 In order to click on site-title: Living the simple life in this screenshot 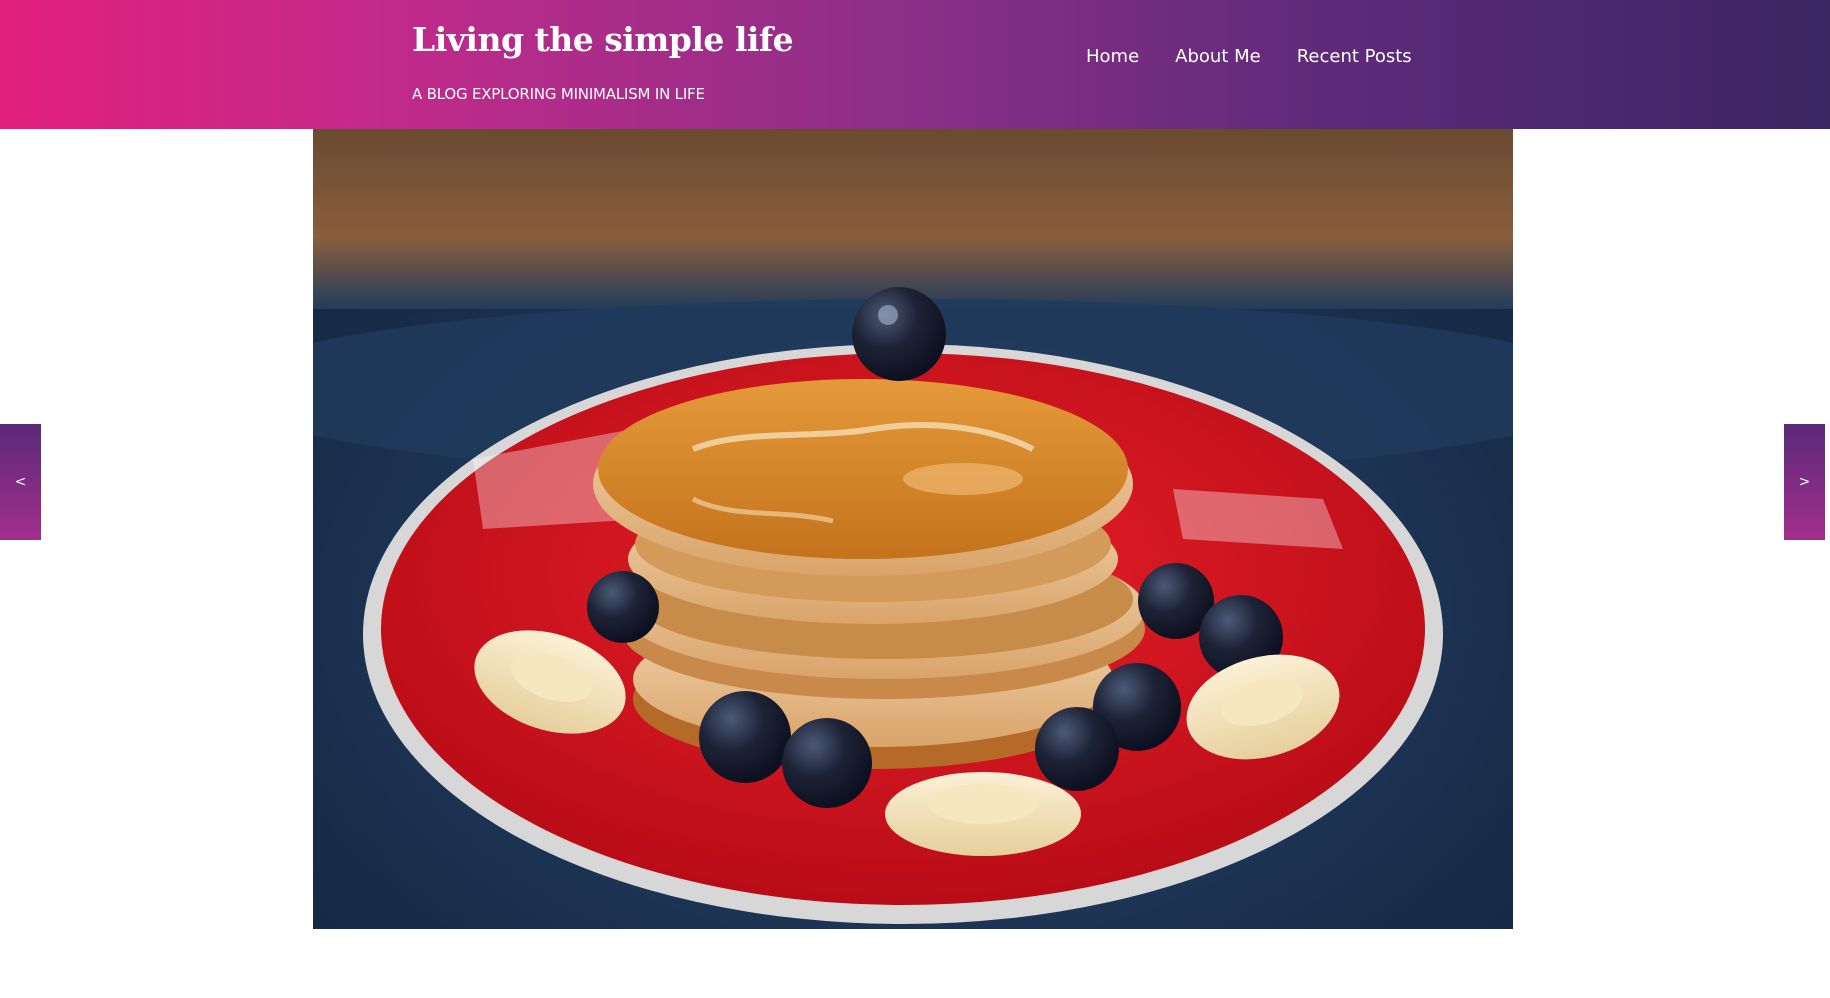, I will do `click(603, 39)`.